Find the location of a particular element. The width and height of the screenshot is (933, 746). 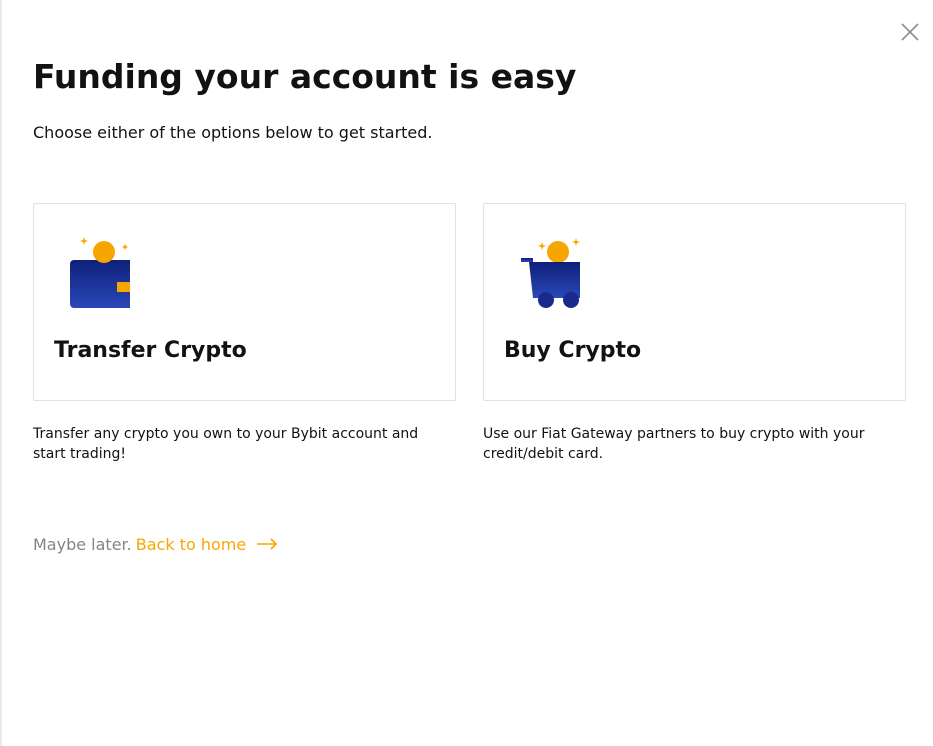

maybe-later-row: Maybe later. Back to home is located at coordinates (155, 544).